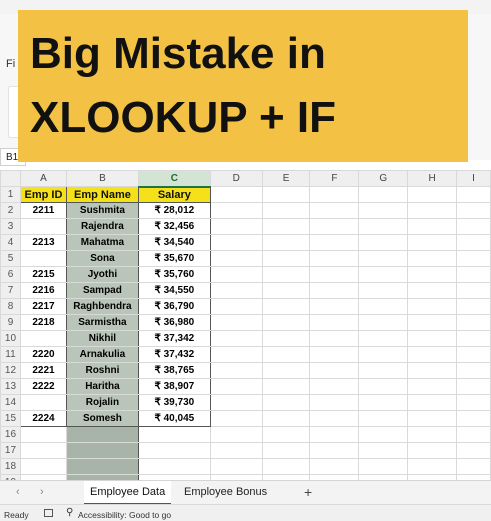  I want to click on emp-id-cell: 2221, so click(43, 370).